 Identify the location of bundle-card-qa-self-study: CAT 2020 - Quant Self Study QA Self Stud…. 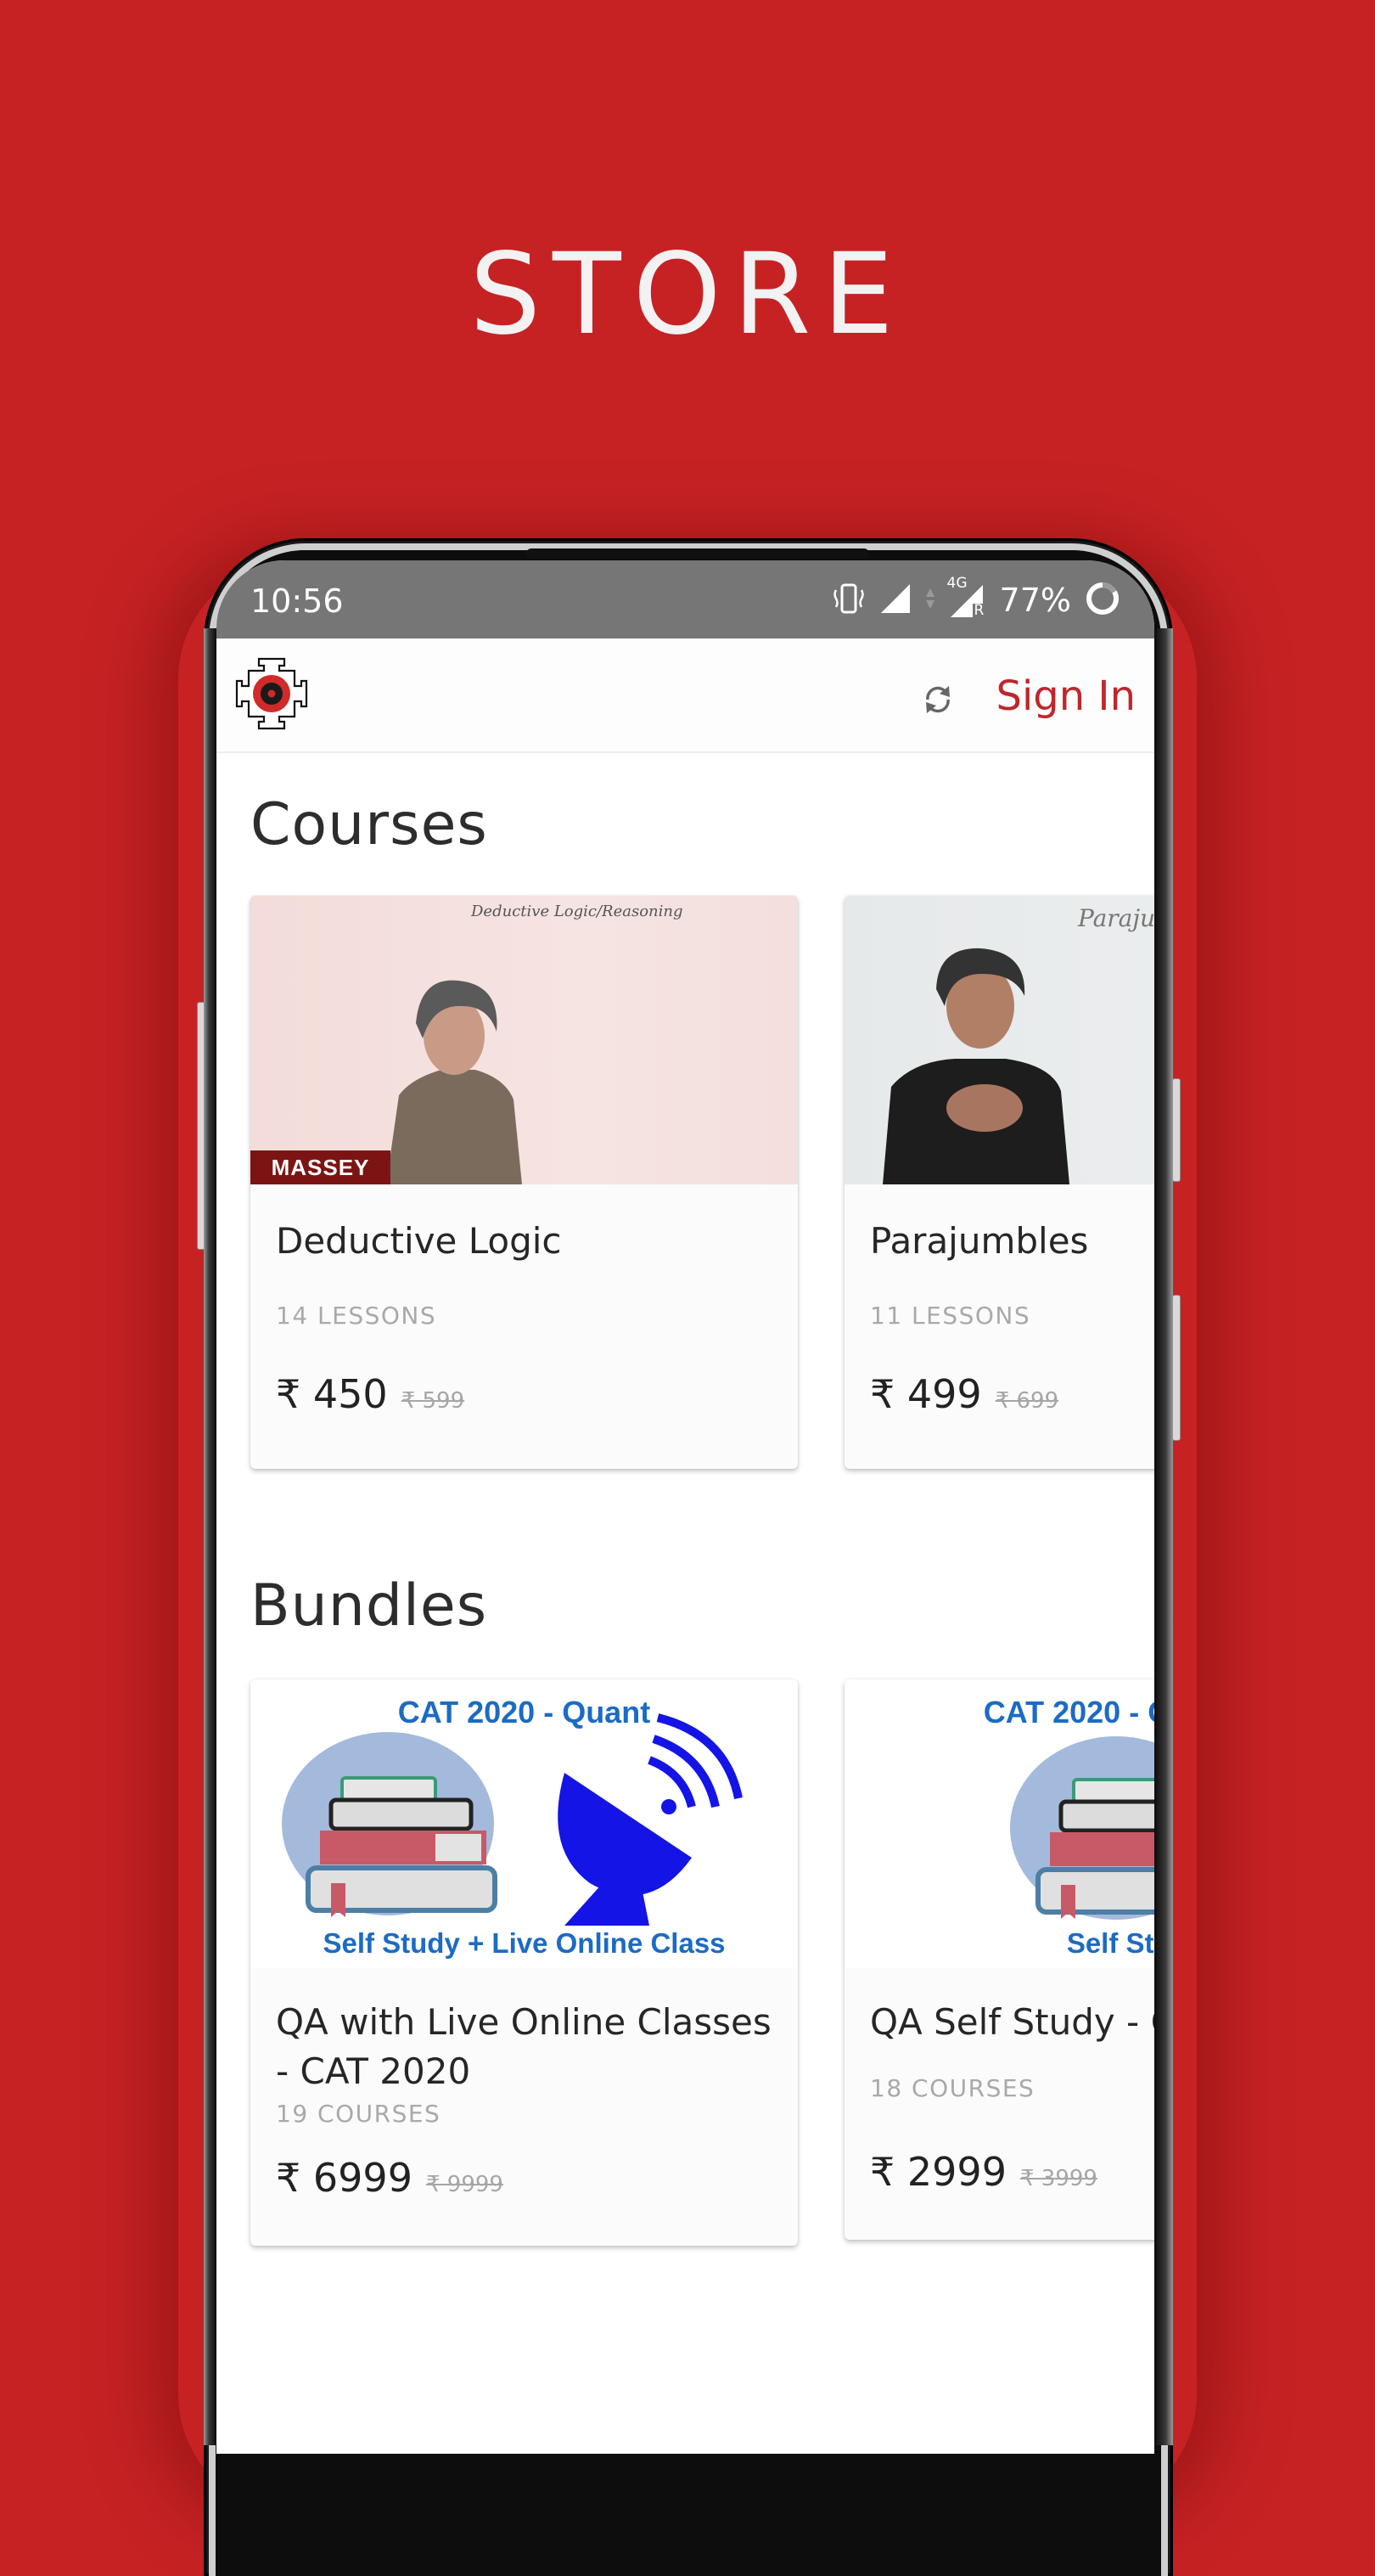
(1000, 1959).